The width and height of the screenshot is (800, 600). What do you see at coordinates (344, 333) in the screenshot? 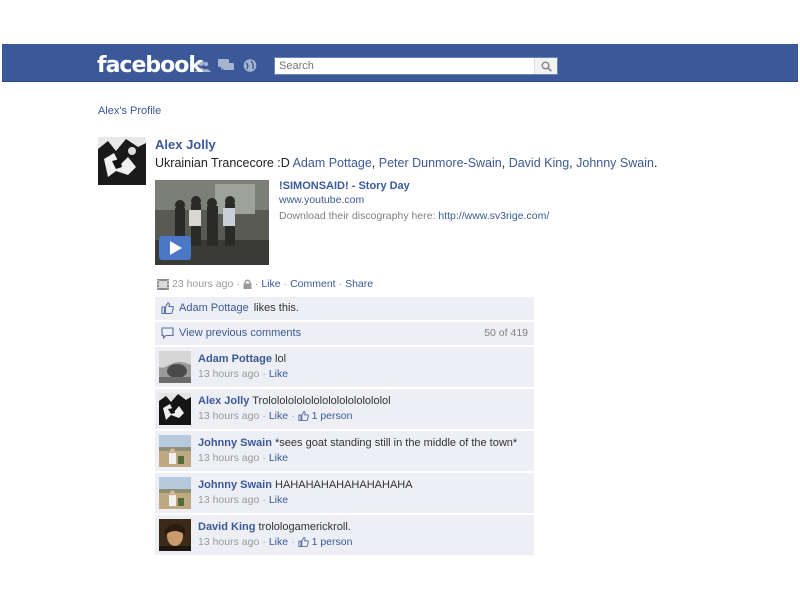
I see `view-previous-comments-row: View previous comments 50 of 419` at bounding box center [344, 333].